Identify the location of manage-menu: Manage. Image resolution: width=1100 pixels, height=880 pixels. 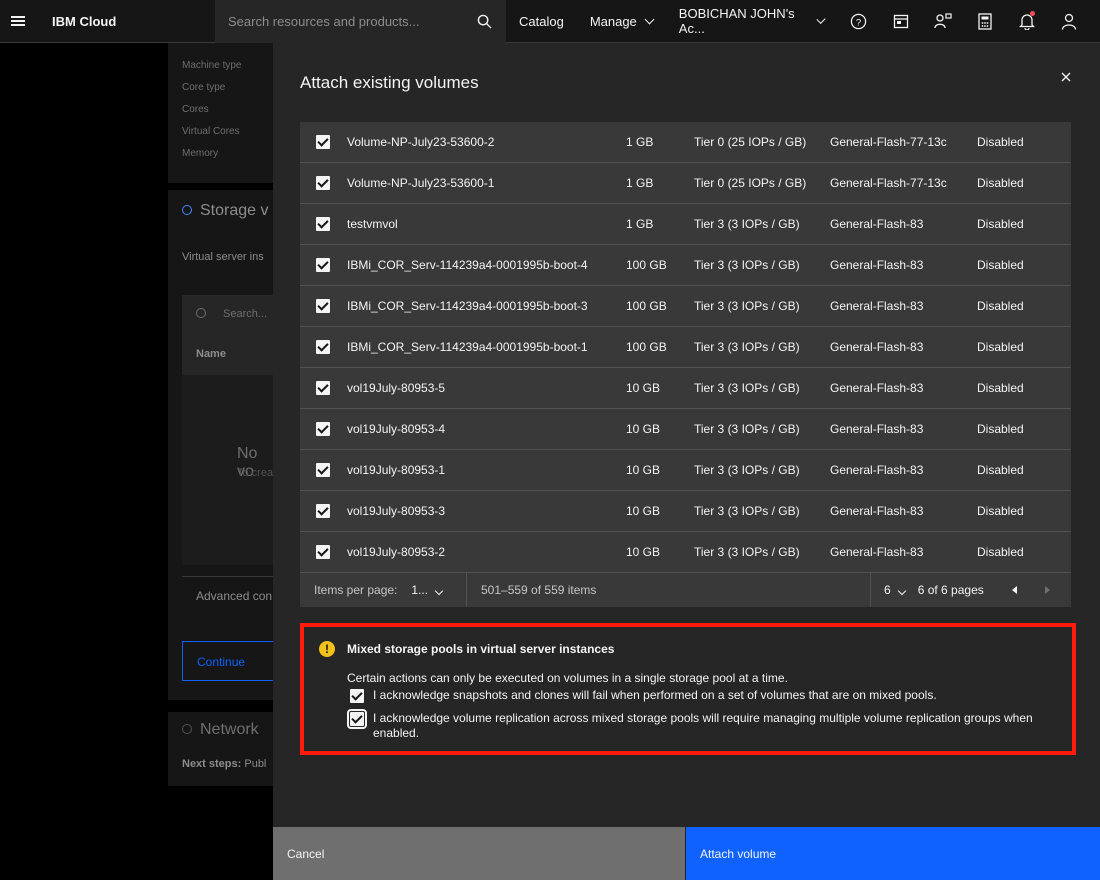
(621, 21).